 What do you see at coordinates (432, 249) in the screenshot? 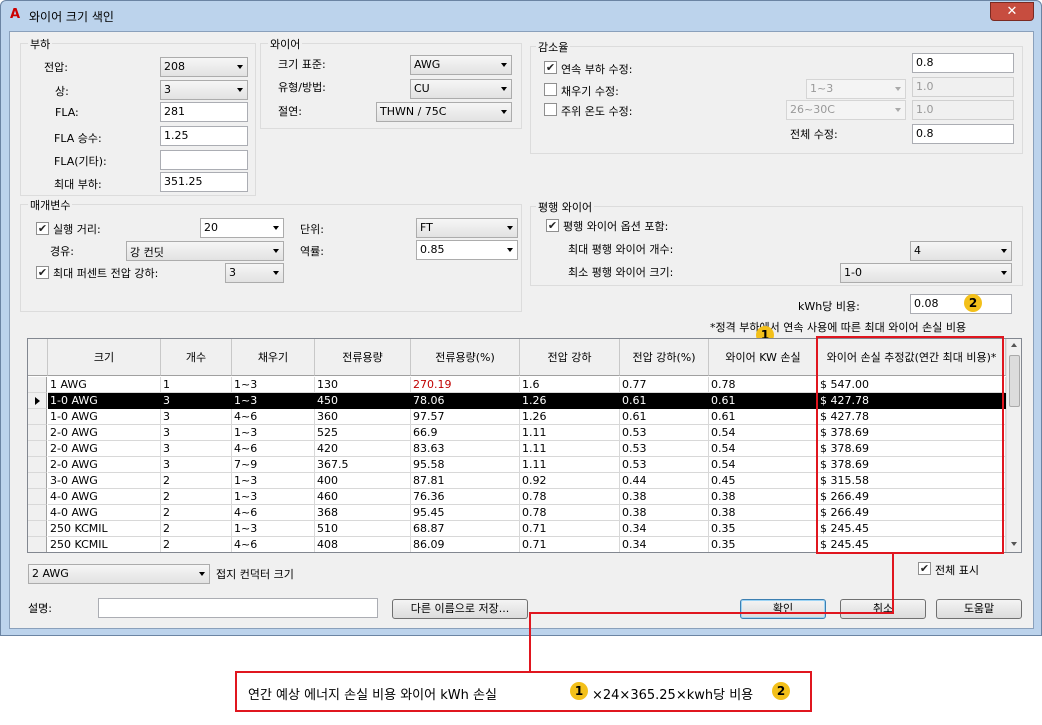
I see `pf-value: 0.85` at bounding box center [432, 249].